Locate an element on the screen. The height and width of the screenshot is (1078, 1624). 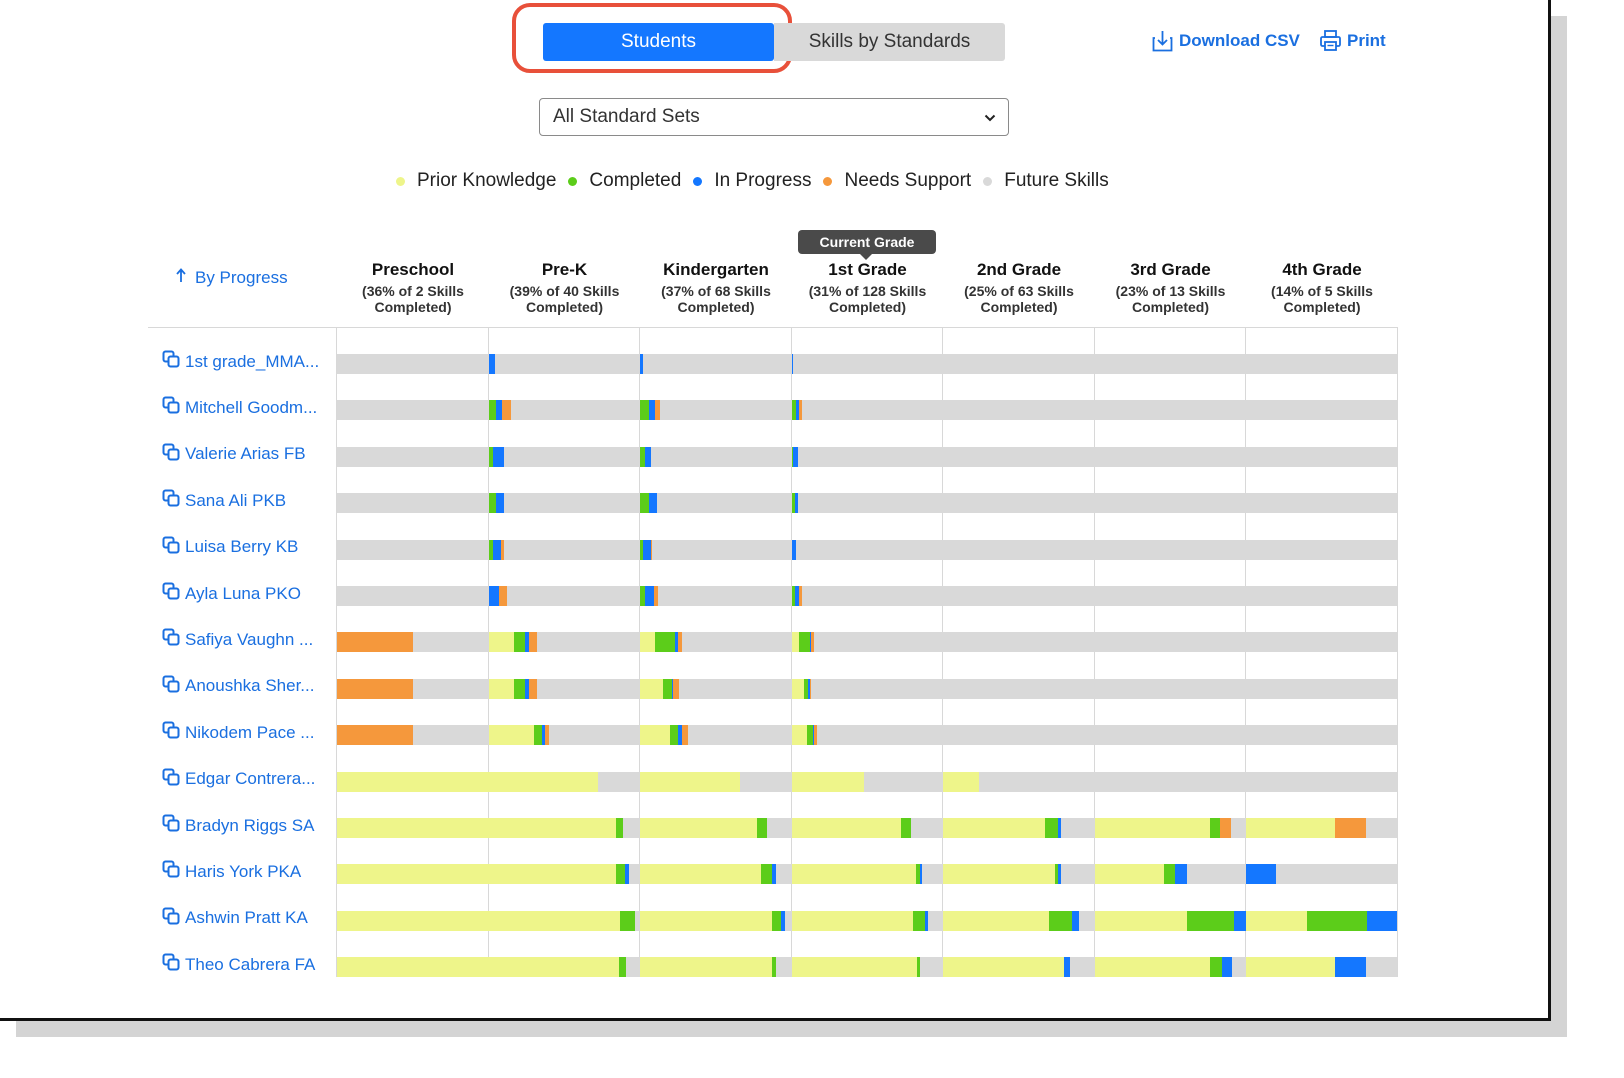
grade-name: 4th Grade is located at coordinates (1322, 269).